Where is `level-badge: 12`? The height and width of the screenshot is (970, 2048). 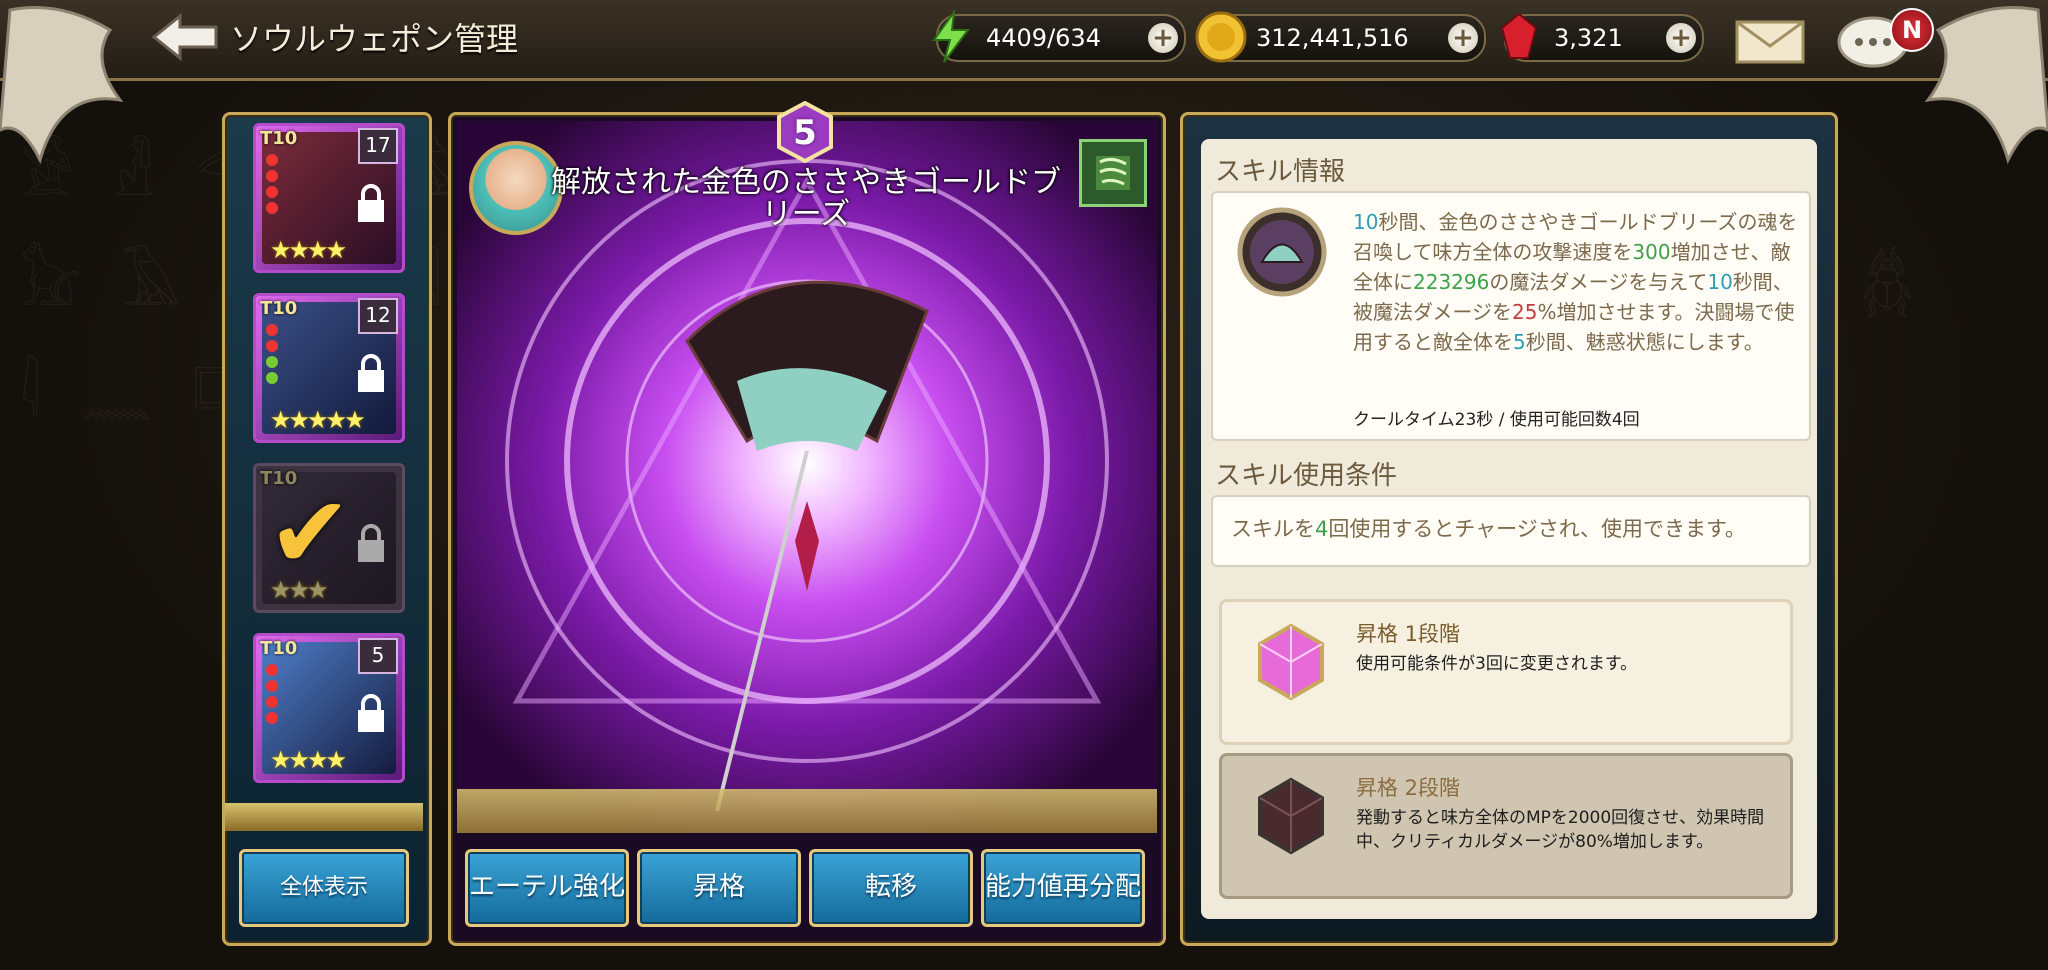
level-badge: 12 is located at coordinates (378, 316).